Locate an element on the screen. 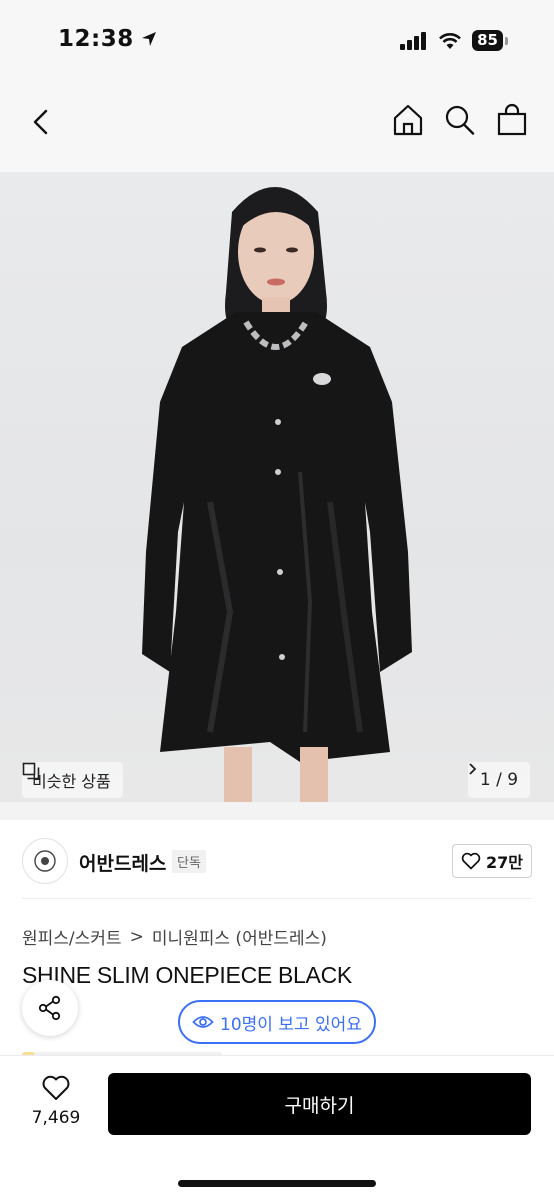 The image size is (554, 1200). product-title: SHINE SLIM ONEPIECE BLACK is located at coordinates (187, 975).